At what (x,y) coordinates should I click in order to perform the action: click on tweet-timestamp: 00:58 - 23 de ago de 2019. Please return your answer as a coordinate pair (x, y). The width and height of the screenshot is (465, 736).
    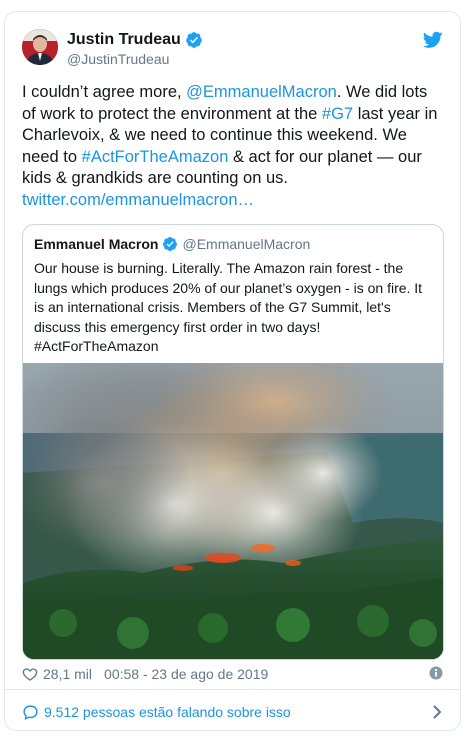
    Looking at the image, I should click on (186, 674).